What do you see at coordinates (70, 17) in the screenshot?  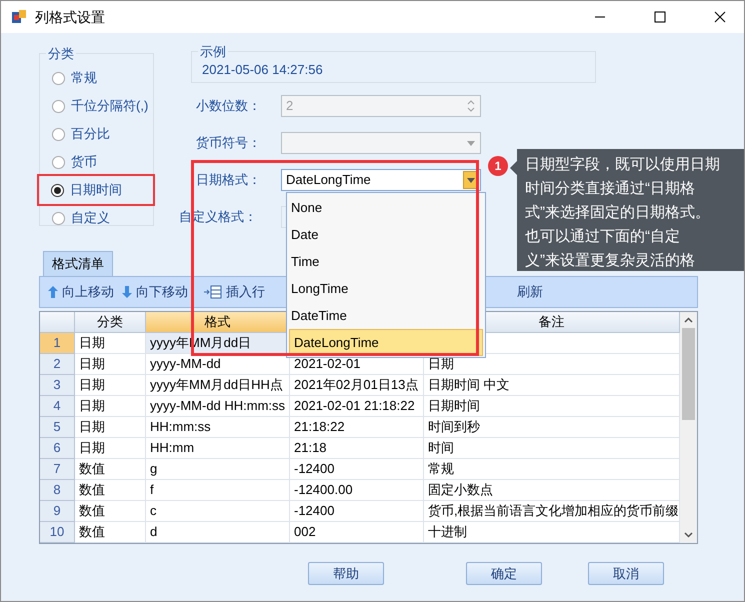 I see `window-title: 列格式设置` at bounding box center [70, 17].